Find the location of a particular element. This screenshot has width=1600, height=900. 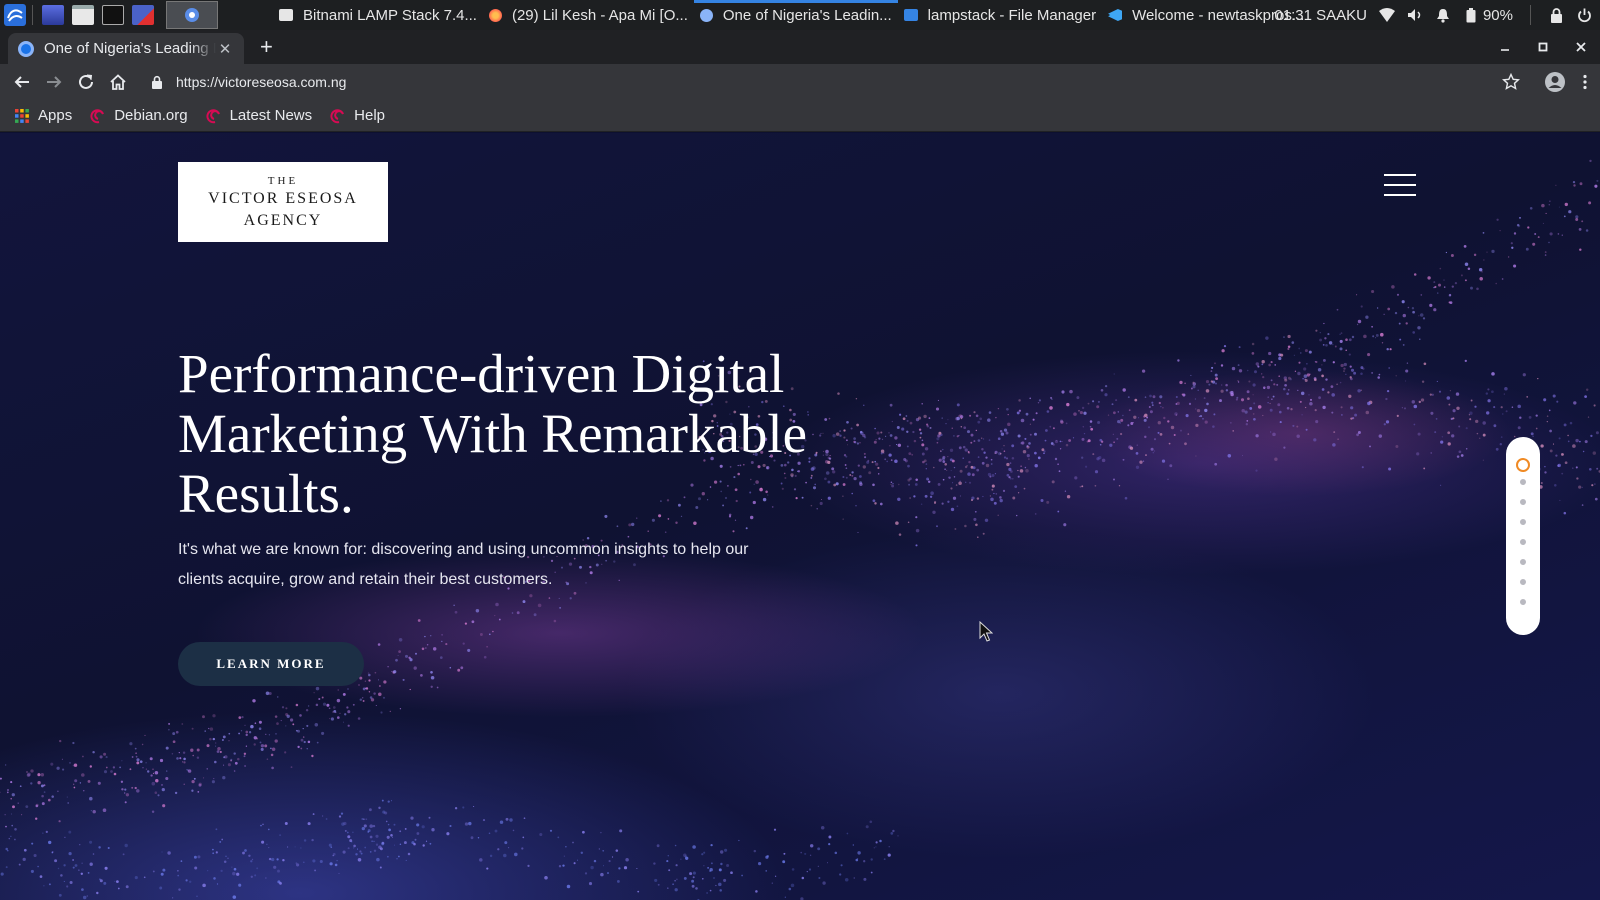

toolbar-actions is located at coordinates (1548, 82).